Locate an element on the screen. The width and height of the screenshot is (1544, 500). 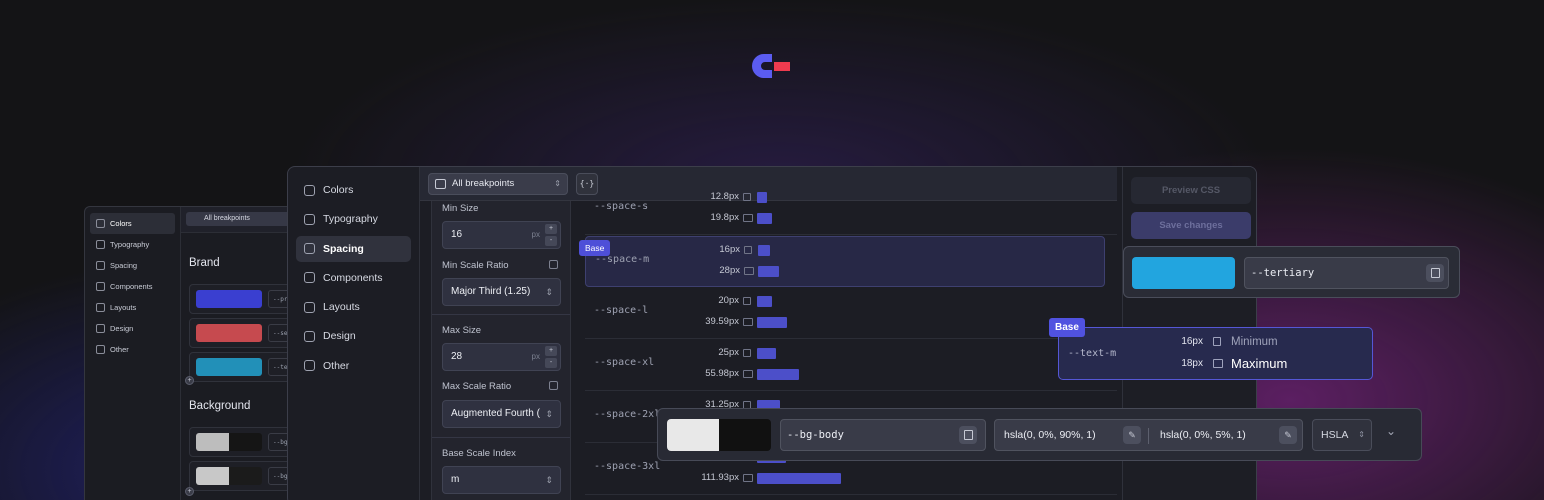
base-index-select: m ⇕ is located at coordinates (501, 480).